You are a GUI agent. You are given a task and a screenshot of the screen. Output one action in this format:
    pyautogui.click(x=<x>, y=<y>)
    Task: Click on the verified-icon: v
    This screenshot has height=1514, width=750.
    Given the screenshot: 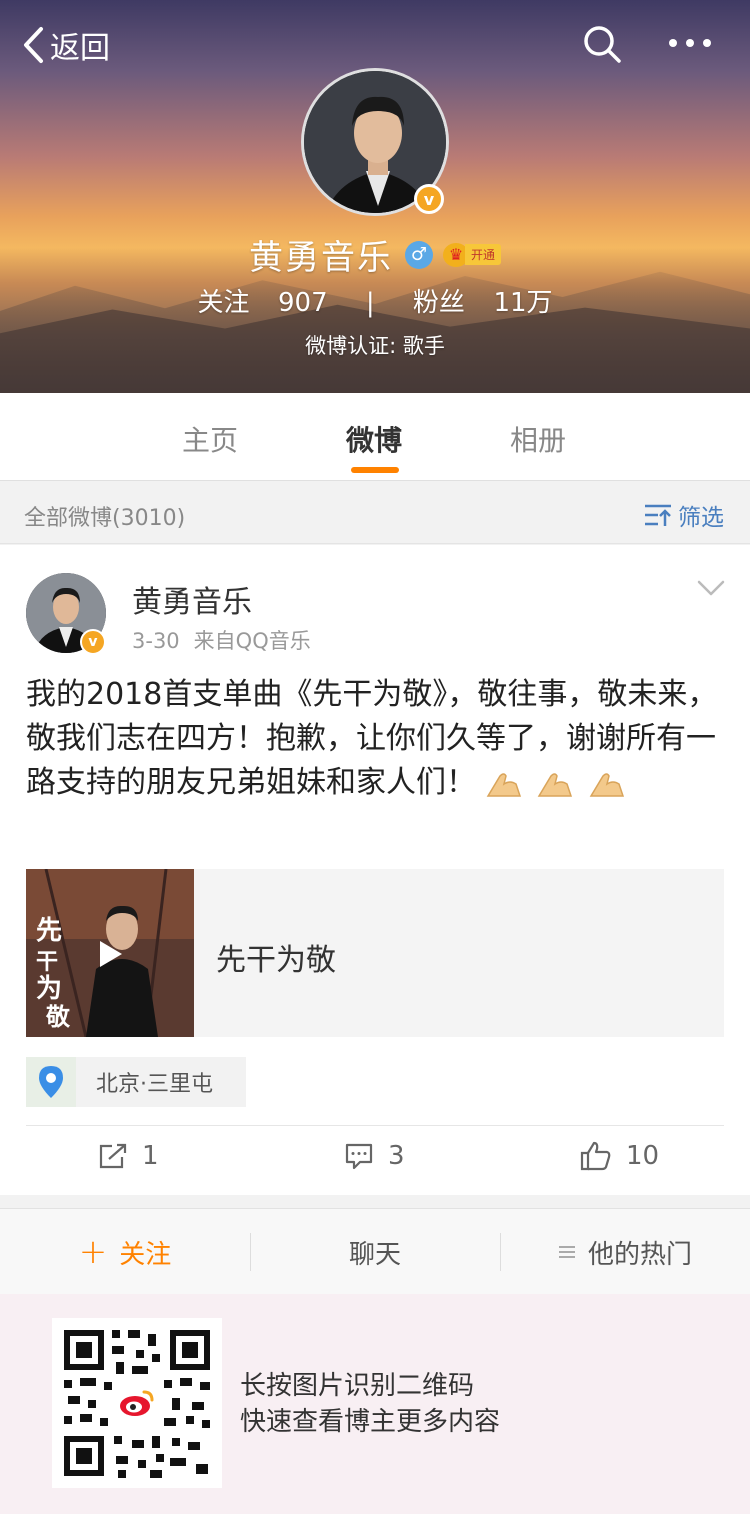 What is the action you would take?
    pyautogui.click(x=429, y=199)
    